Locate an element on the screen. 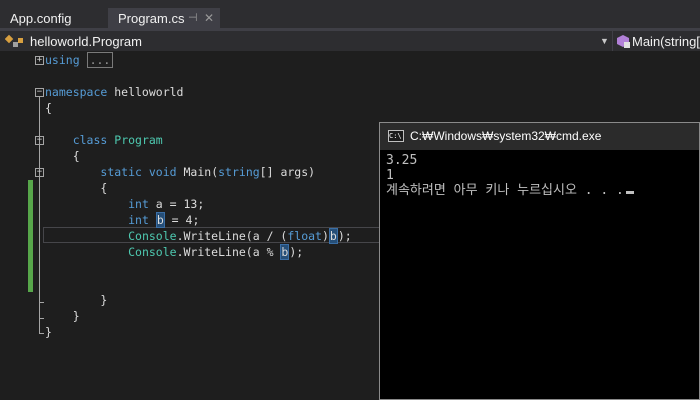 The image size is (700, 400). namespace-name: helloworld is located at coordinates (145, 92).